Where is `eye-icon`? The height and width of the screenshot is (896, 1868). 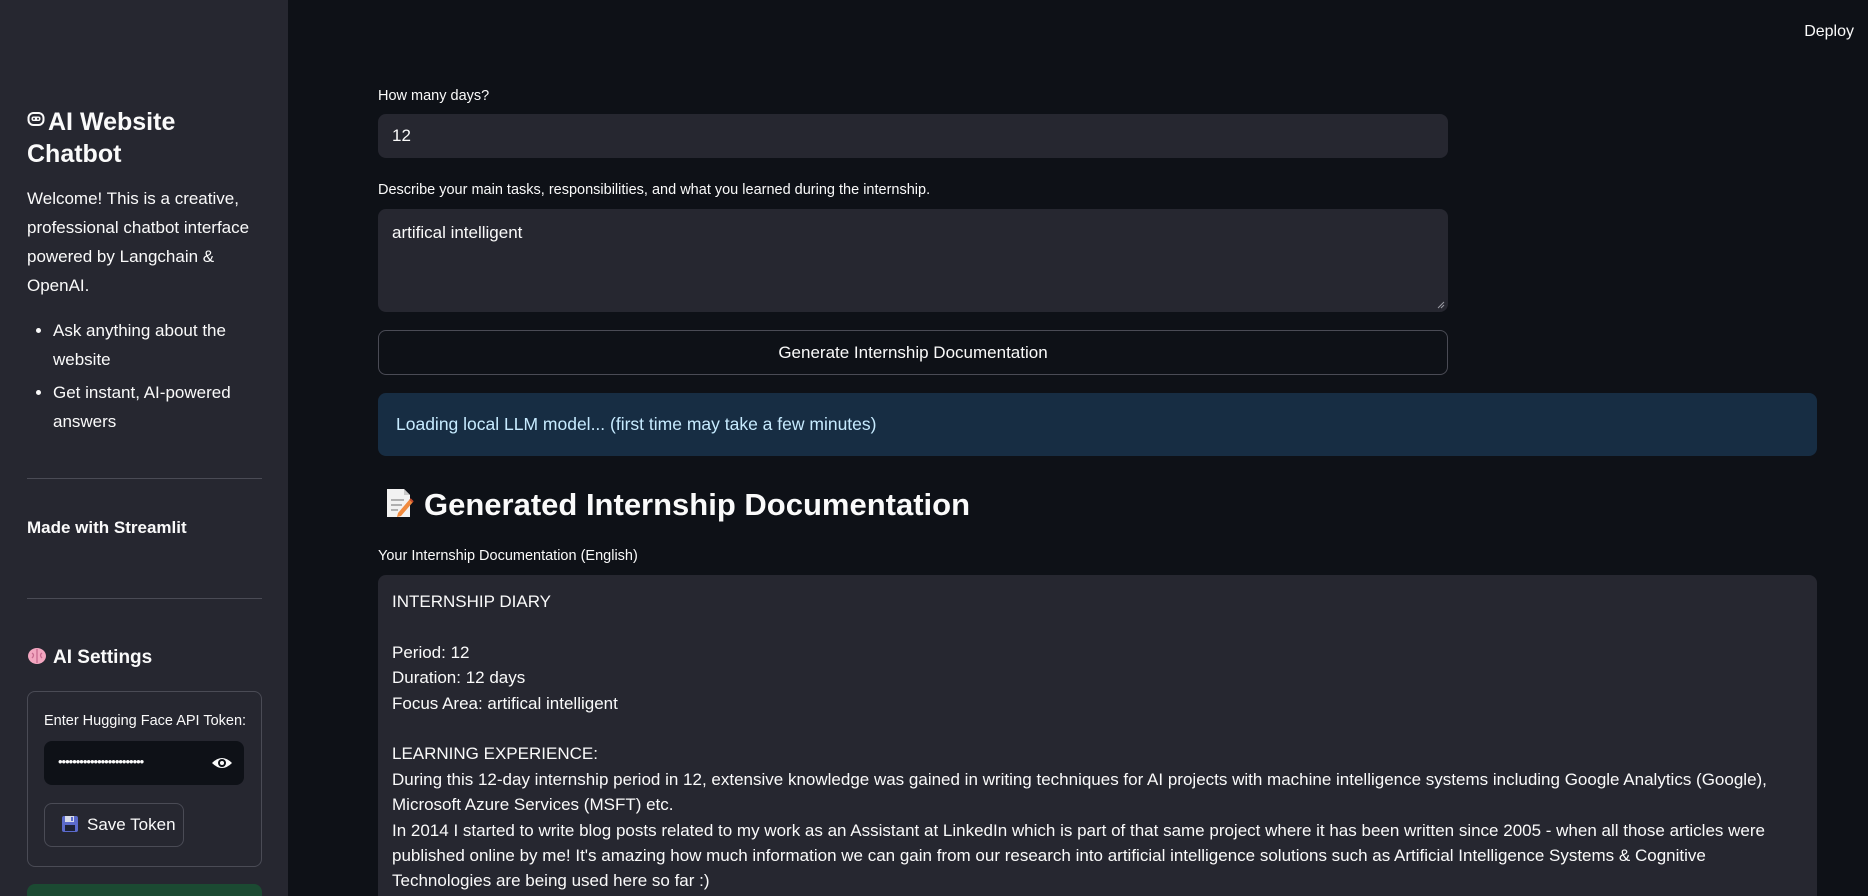
eye-icon is located at coordinates (222, 763).